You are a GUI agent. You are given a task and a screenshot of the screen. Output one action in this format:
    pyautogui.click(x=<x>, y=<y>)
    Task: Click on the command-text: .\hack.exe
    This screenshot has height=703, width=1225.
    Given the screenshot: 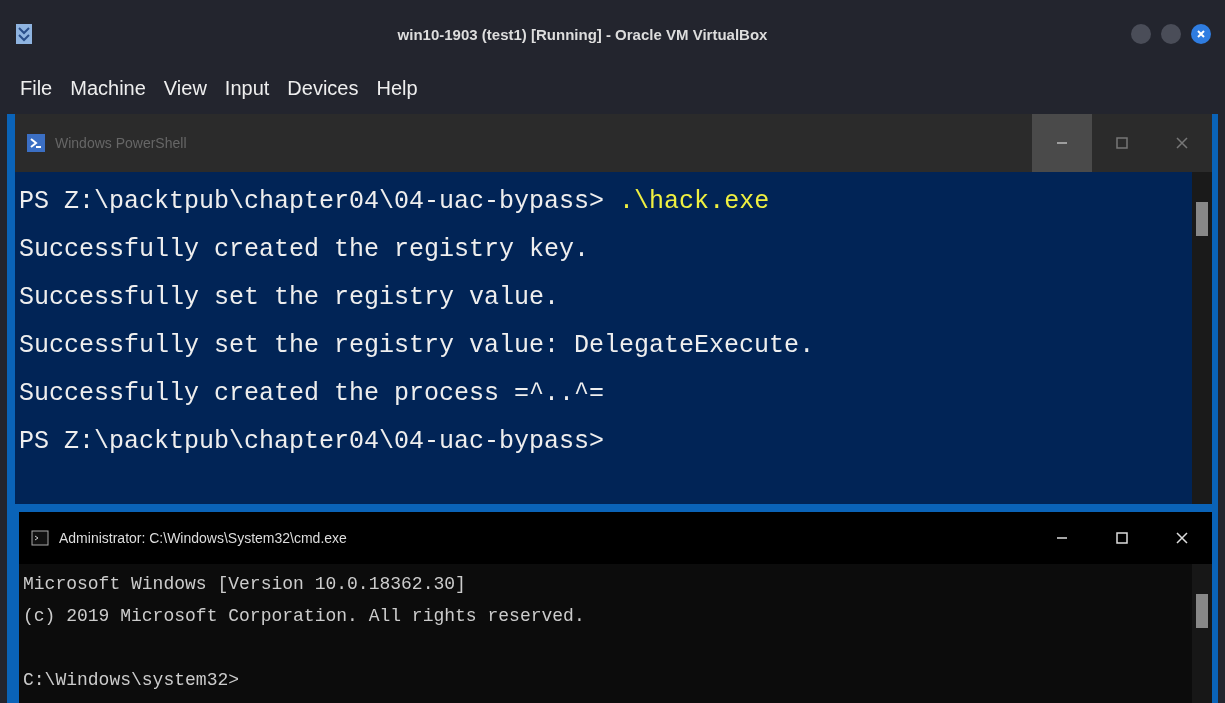 What is the action you would take?
    pyautogui.click(x=694, y=201)
    